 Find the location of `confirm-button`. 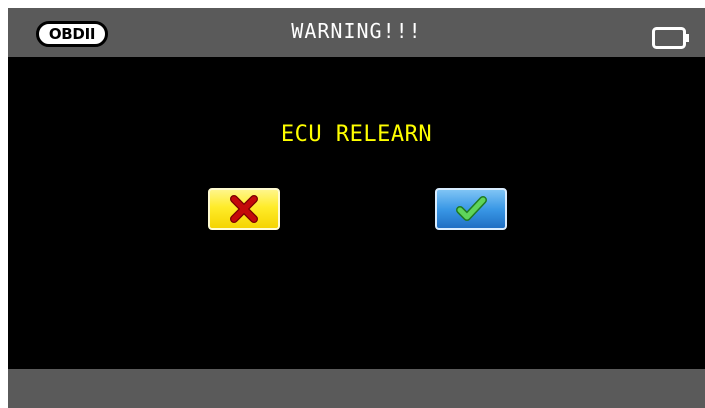

confirm-button is located at coordinates (471, 209).